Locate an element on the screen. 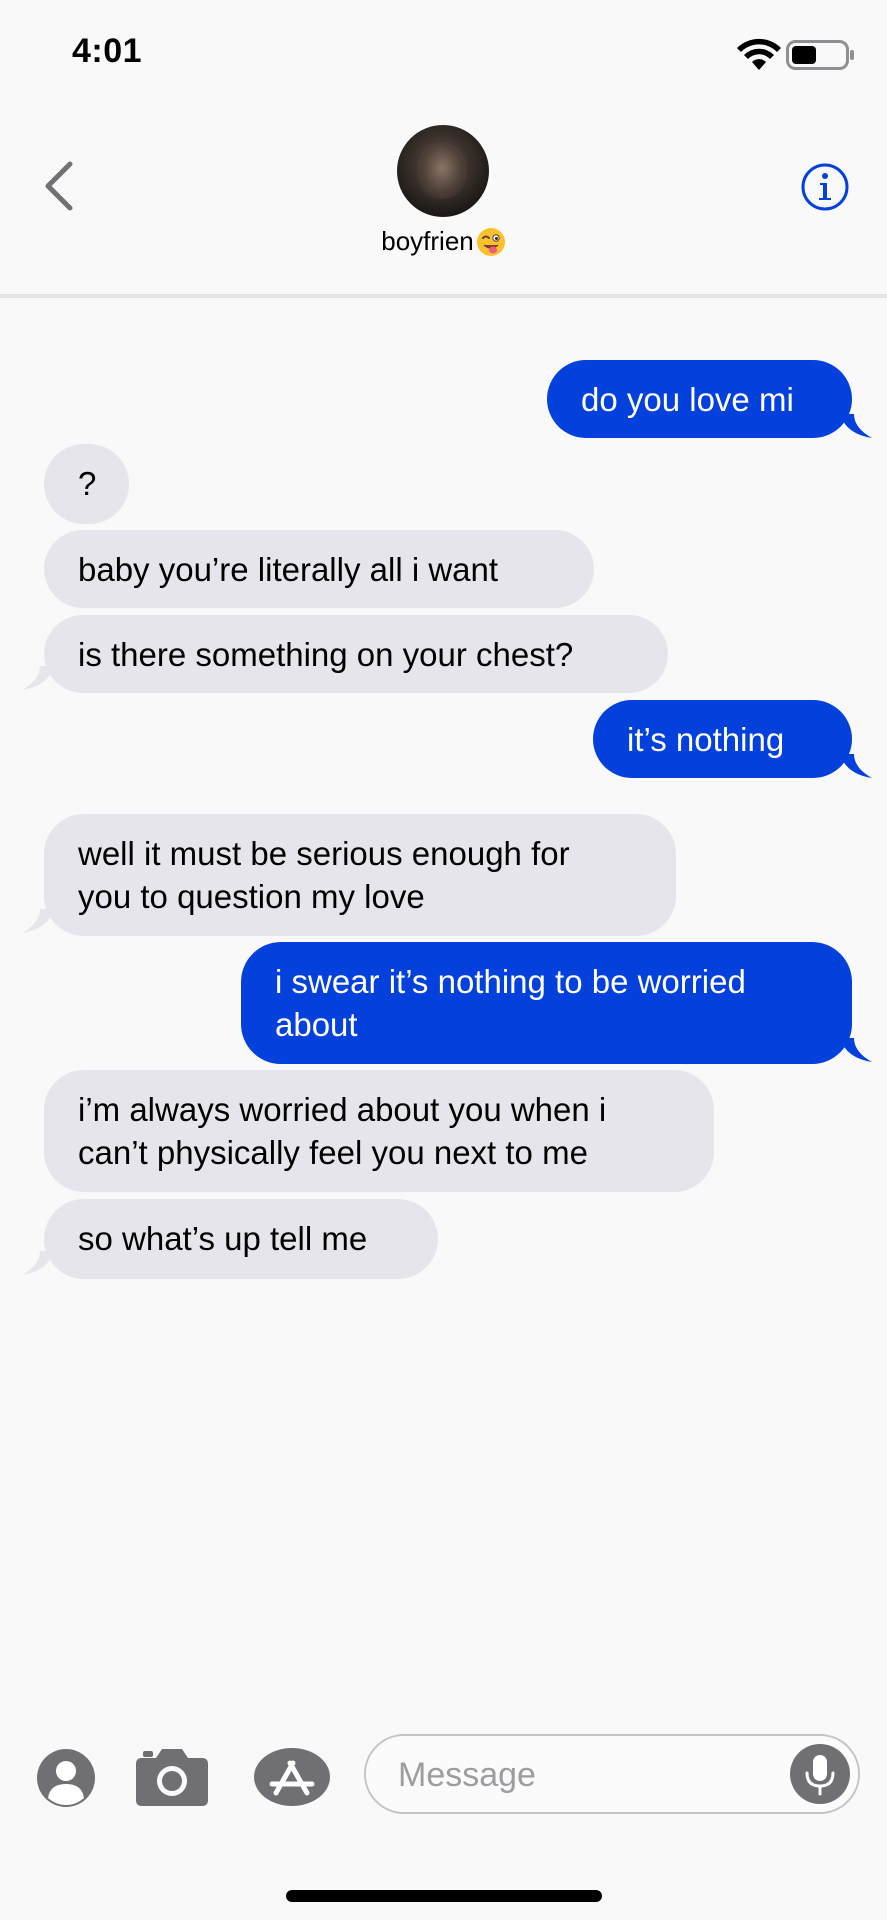  message-bubble-received: ? is located at coordinates (86, 484).